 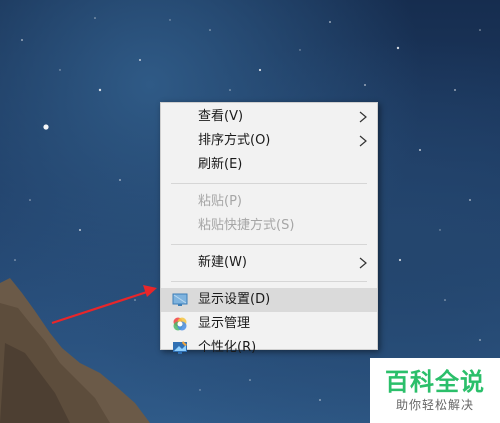 I want to click on menu-item-sort-by: 排序方式(O), so click(x=269, y=141).